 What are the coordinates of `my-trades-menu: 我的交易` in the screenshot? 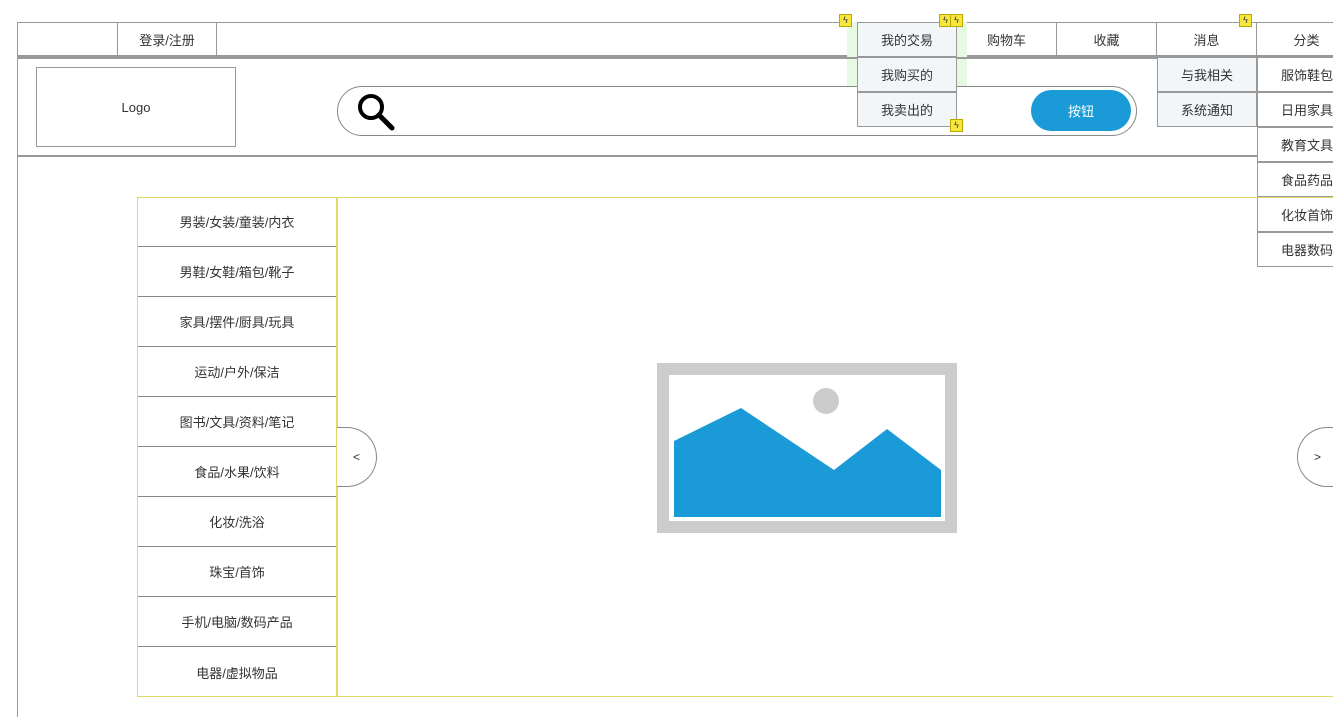 It's located at (907, 39).